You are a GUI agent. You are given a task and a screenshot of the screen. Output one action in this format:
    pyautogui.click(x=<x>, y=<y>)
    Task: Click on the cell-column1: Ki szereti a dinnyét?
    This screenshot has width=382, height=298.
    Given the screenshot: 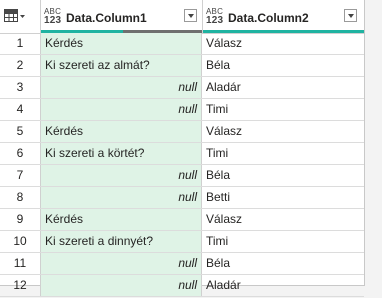 What is the action you would take?
    pyautogui.click(x=121, y=241)
    